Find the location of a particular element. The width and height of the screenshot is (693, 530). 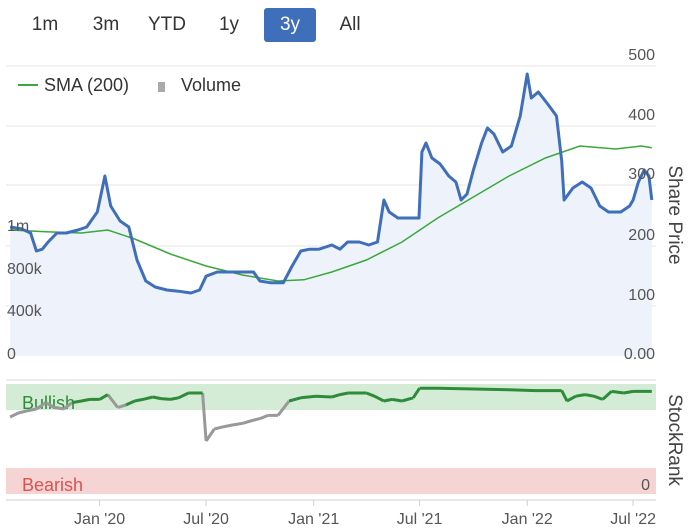

x-tick-label: Jan '20 is located at coordinates (99, 519).